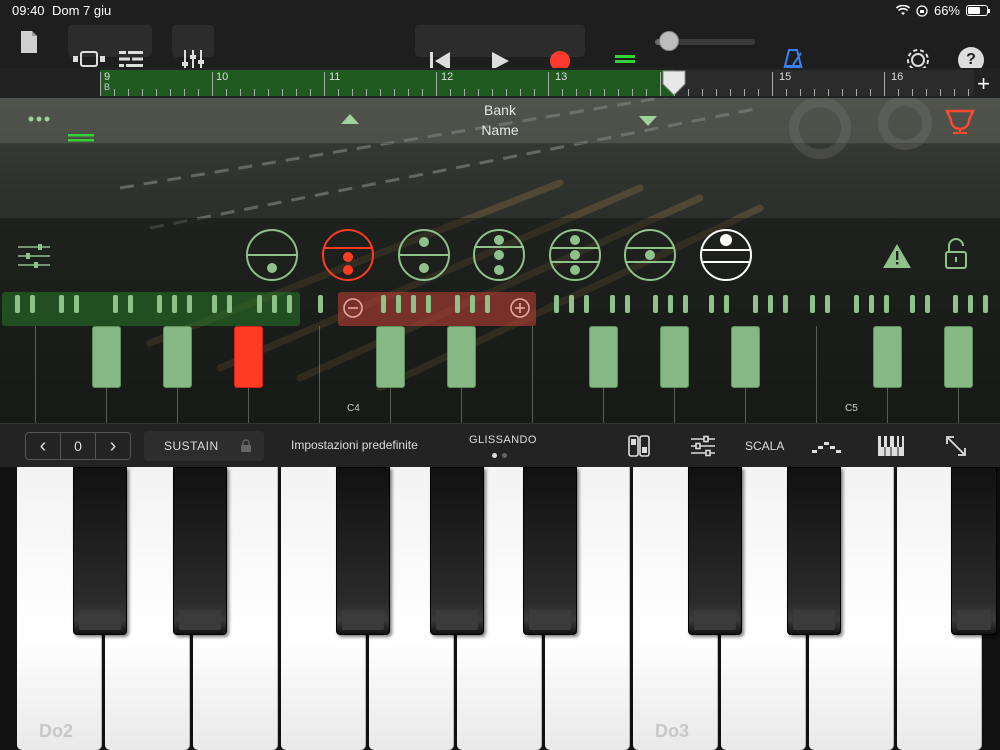 The image size is (1000, 750). I want to click on keyboard-icon, so click(891, 446).